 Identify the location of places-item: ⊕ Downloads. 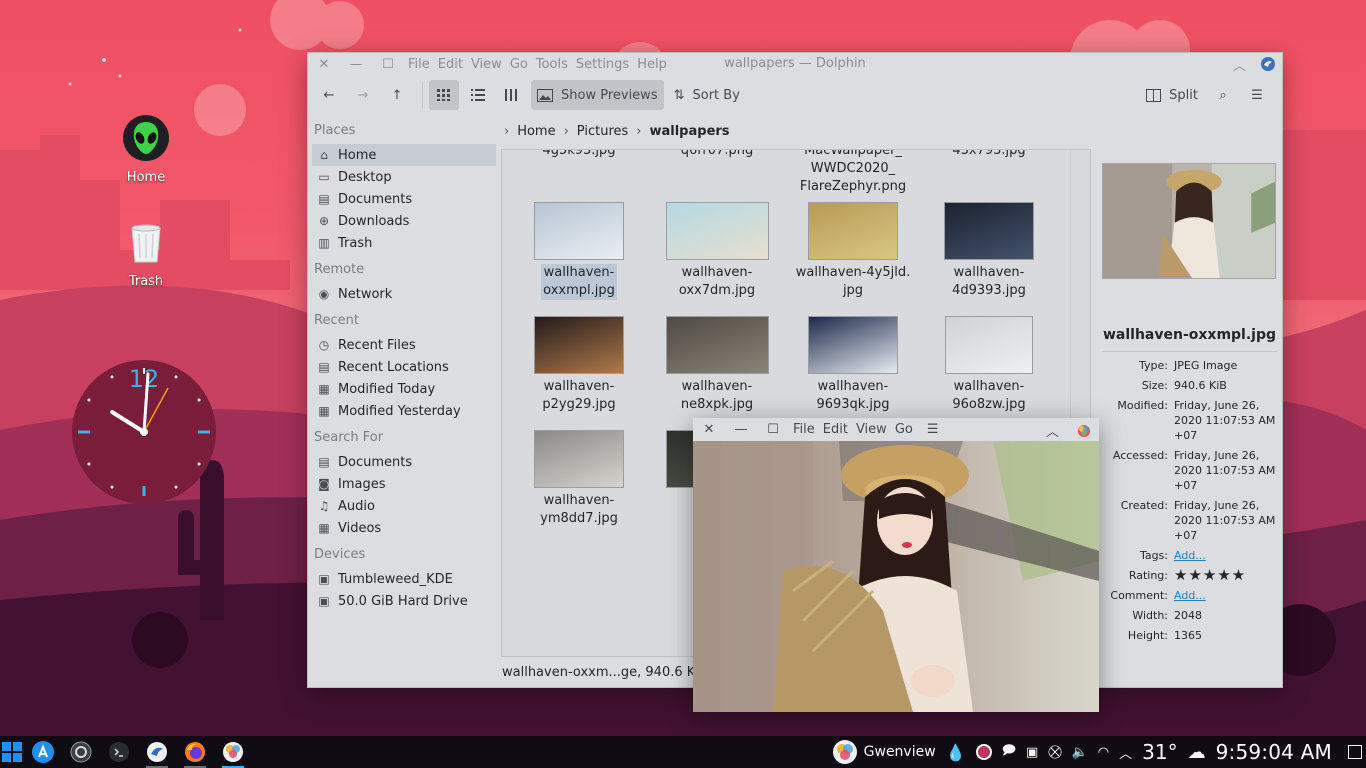
(404, 221).